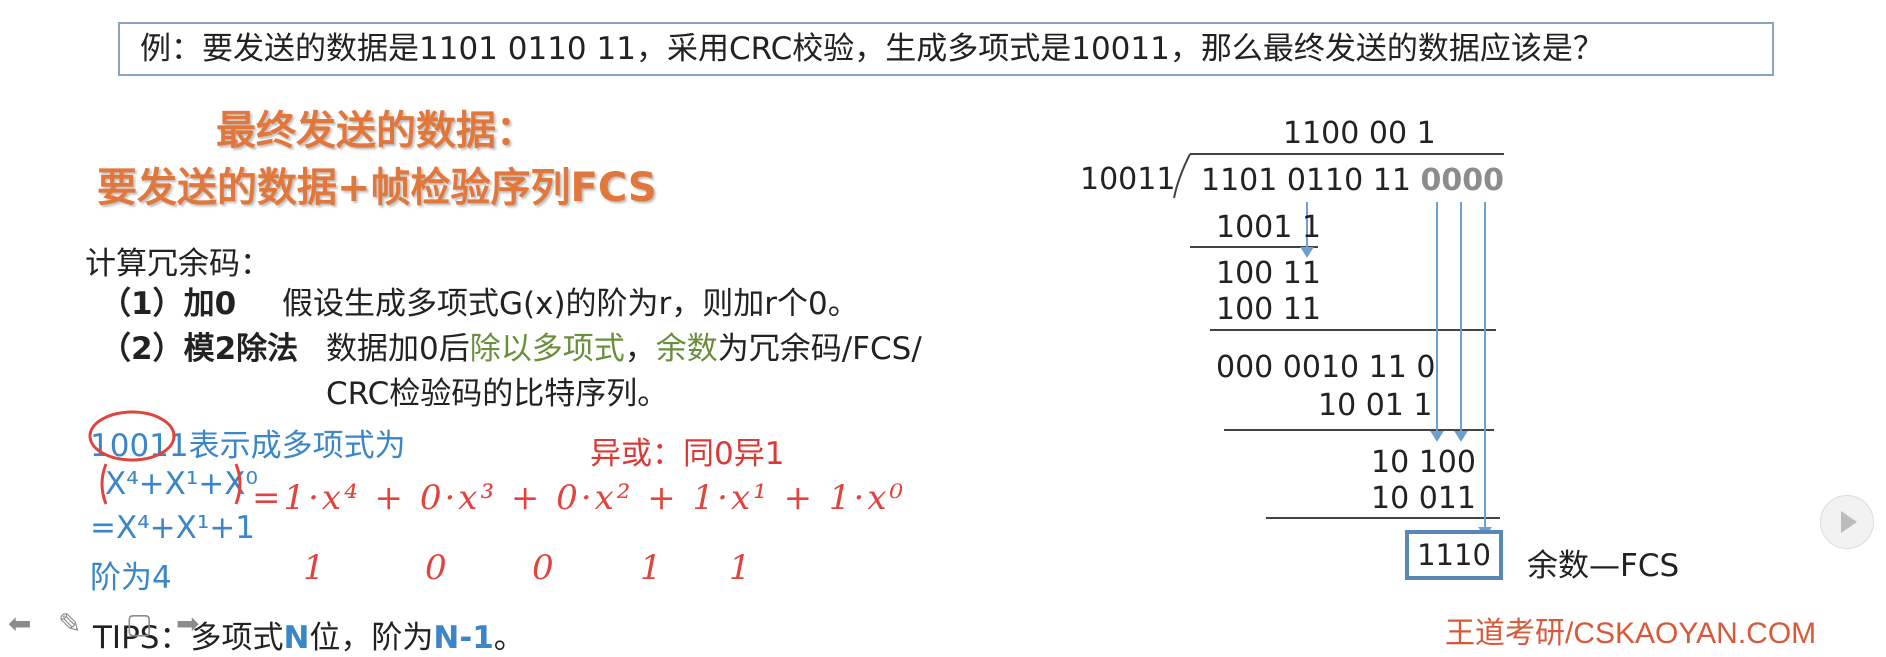 The height and width of the screenshot is (657, 1886). What do you see at coordinates (1462, 180) in the screenshot?
I see `appended-zeros: 0000` at bounding box center [1462, 180].